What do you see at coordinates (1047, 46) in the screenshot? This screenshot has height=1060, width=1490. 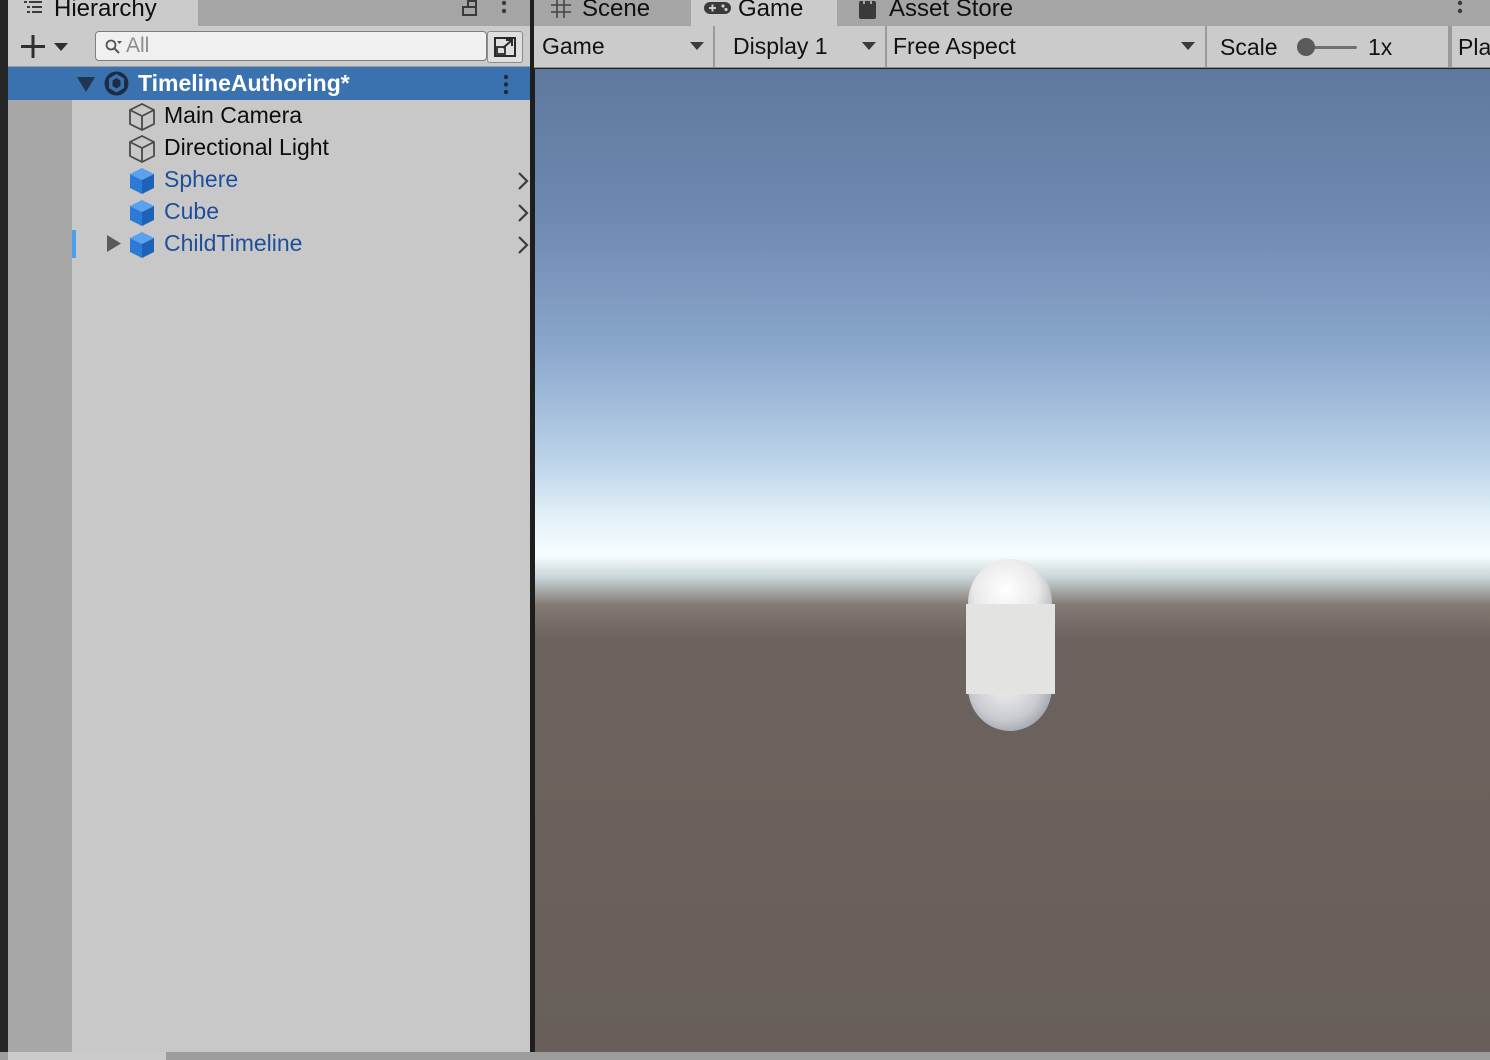 I see `aspect-dropdown: Free Aspect` at bounding box center [1047, 46].